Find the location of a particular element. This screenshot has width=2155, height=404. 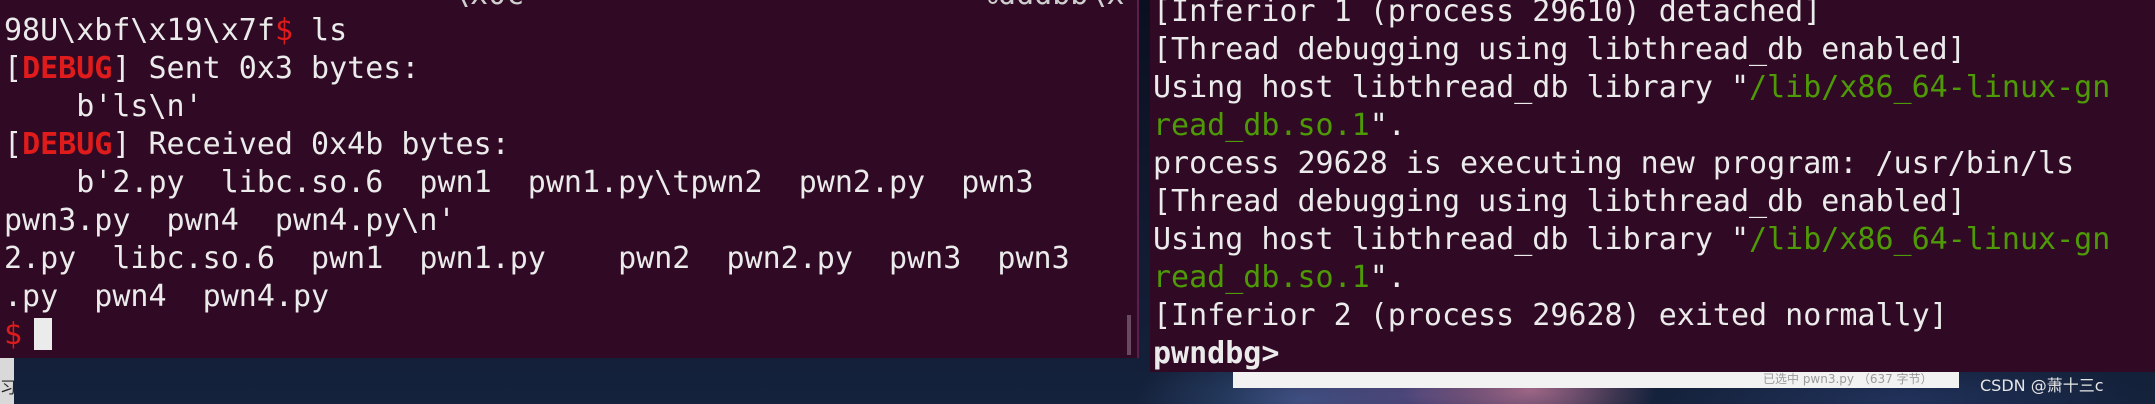

sent-payload-line: b'ls\n' is located at coordinates (103, 106).